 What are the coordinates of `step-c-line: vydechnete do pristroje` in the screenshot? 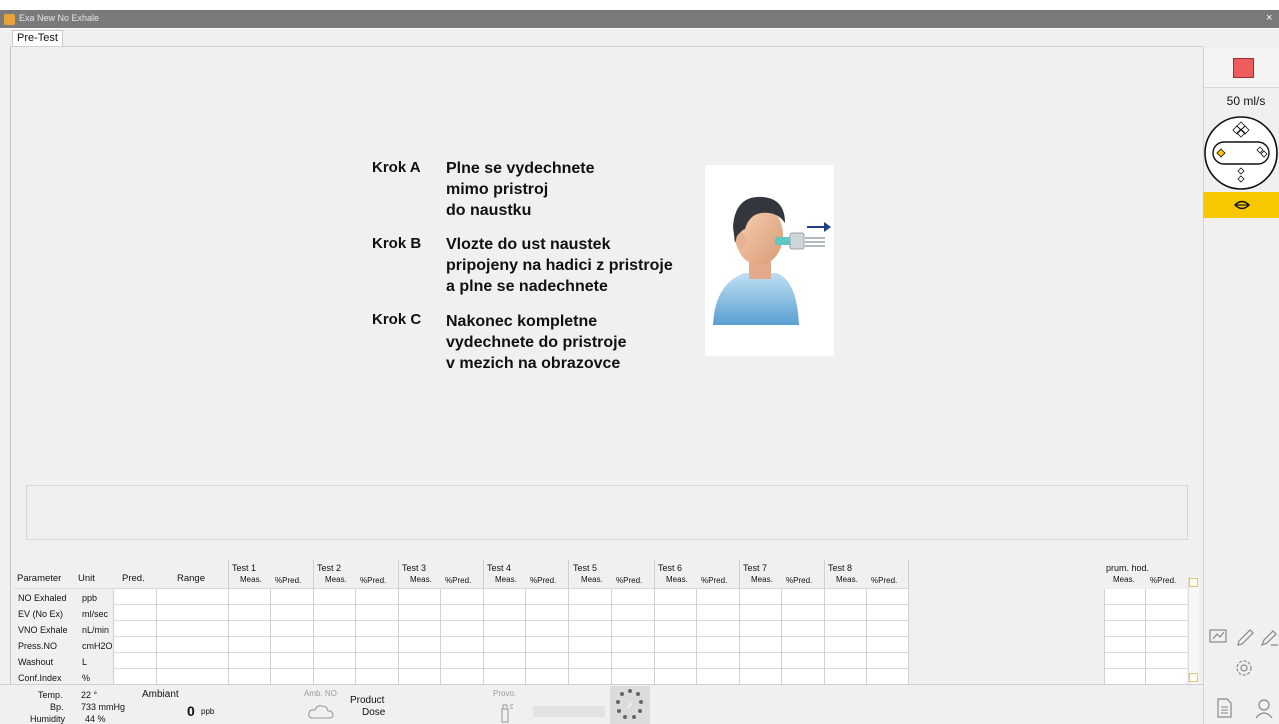 It's located at (536, 342).